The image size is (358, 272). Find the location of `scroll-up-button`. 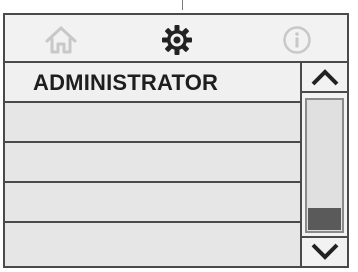

scroll-up-button is located at coordinates (324, 78).